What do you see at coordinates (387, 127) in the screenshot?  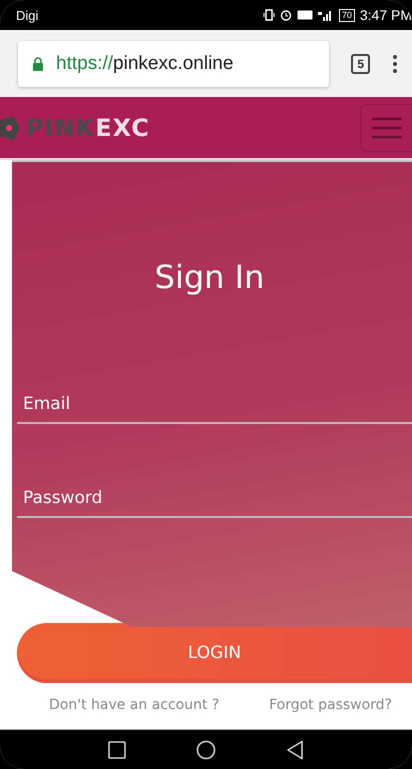 I see `menu-icon` at bounding box center [387, 127].